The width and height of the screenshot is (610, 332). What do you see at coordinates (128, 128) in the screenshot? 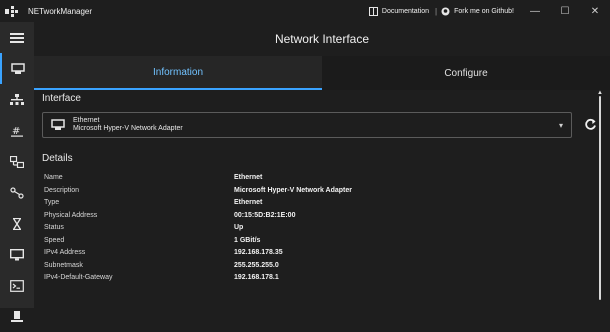
I see `interface-description: Microsoft Hyper-V Network Adapter` at bounding box center [128, 128].